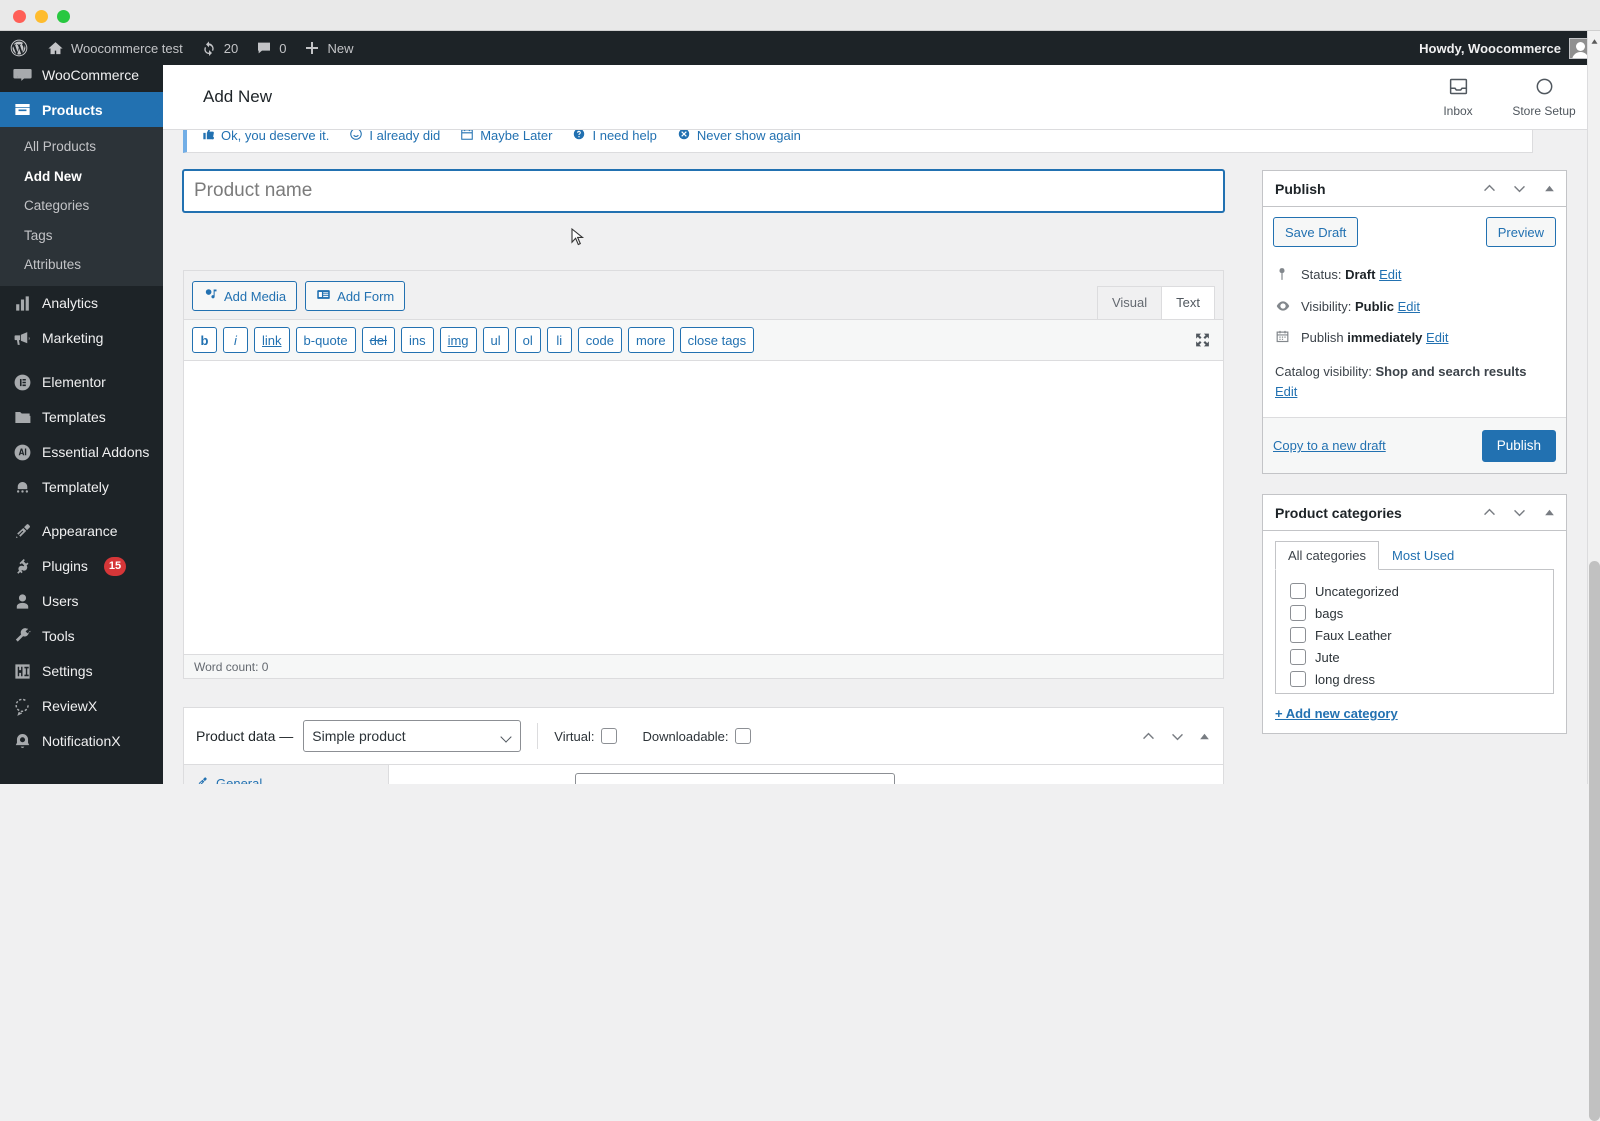 This screenshot has height=1121, width=1600. Describe the element at coordinates (506, 137) in the screenshot. I see `notice-link-maybe-later: Maybe Later` at that location.